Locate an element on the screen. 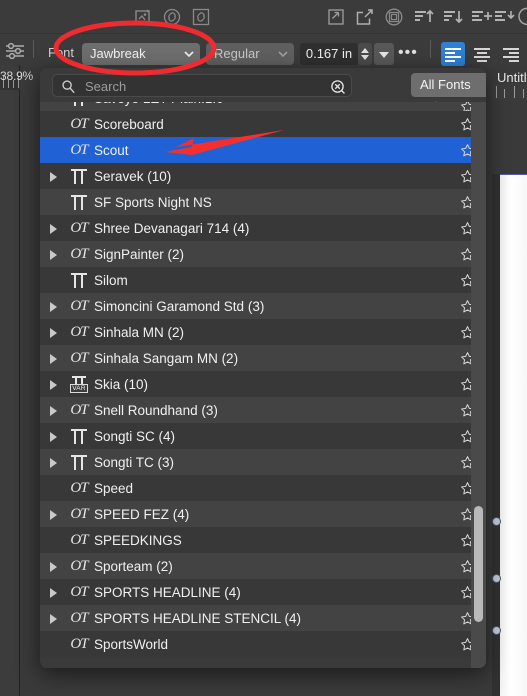 The image size is (527, 696). font-list-row: OT Sporteam (2) is located at coordinates (263, 566).